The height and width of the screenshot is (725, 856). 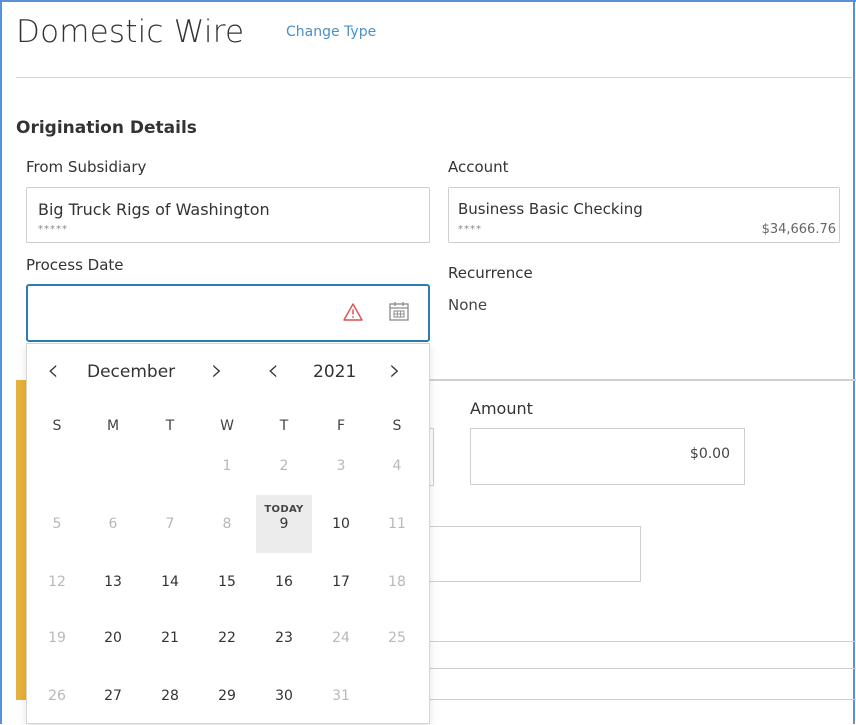 What do you see at coordinates (75, 265) in the screenshot?
I see `process-date-label: Process Date` at bounding box center [75, 265].